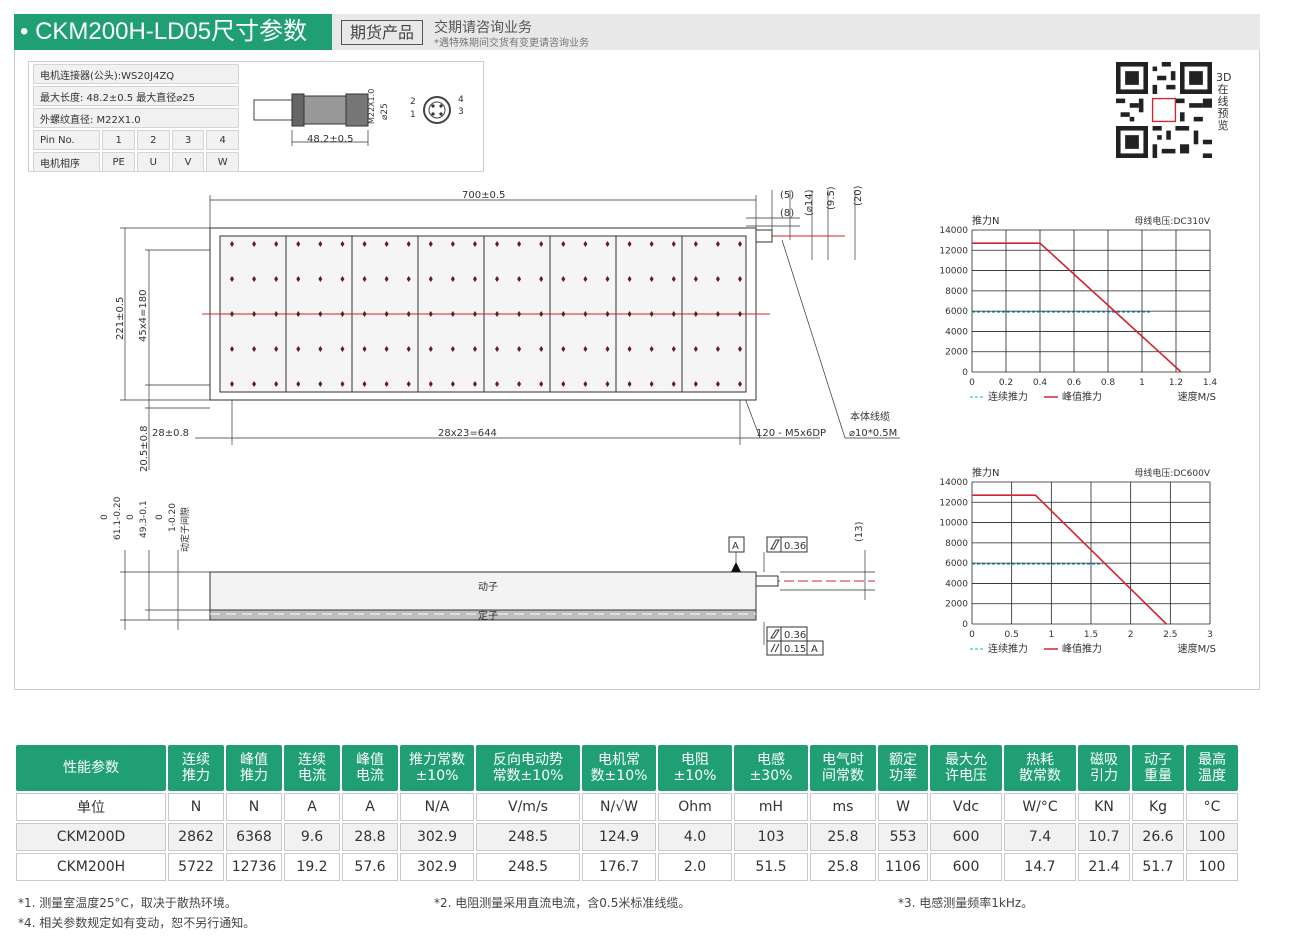 The image size is (1296, 943). Describe the element at coordinates (67, 140) in the screenshot. I see `pin-label: Pin No.` at that location.